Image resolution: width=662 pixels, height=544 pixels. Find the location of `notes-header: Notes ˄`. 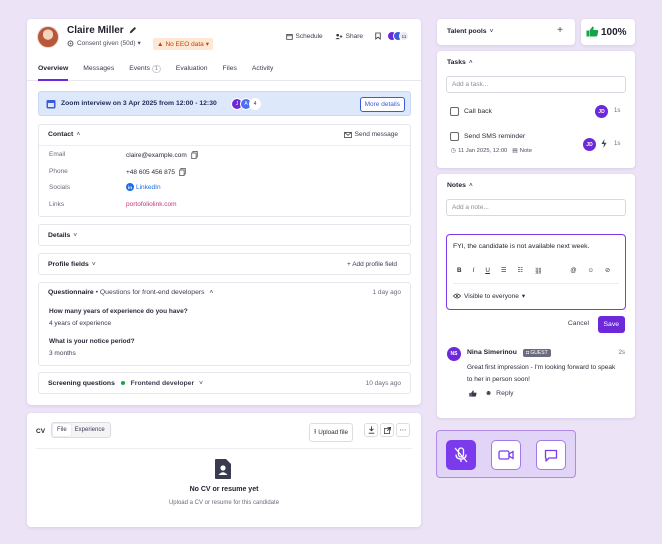

notes-header: Notes ˄ is located at coordinates (460, 185).